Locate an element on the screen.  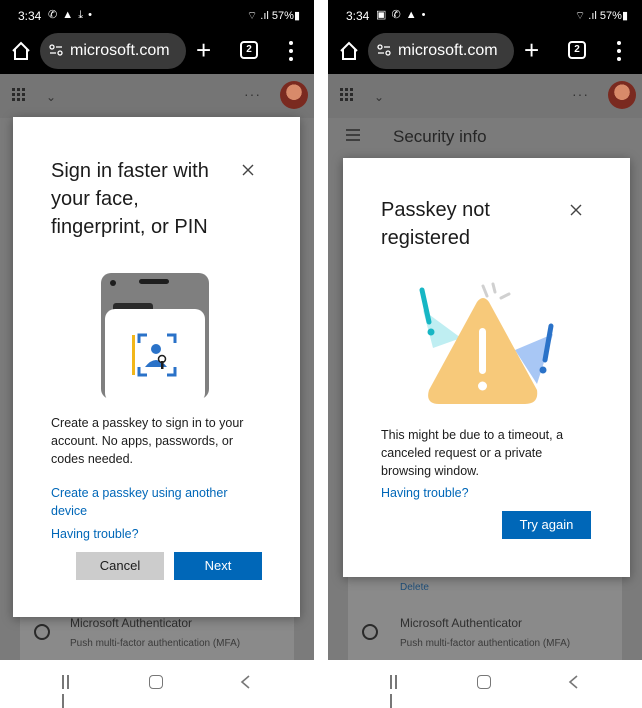
title-line-3: fingerprint, or PIN is located at coordinates (129, 227).